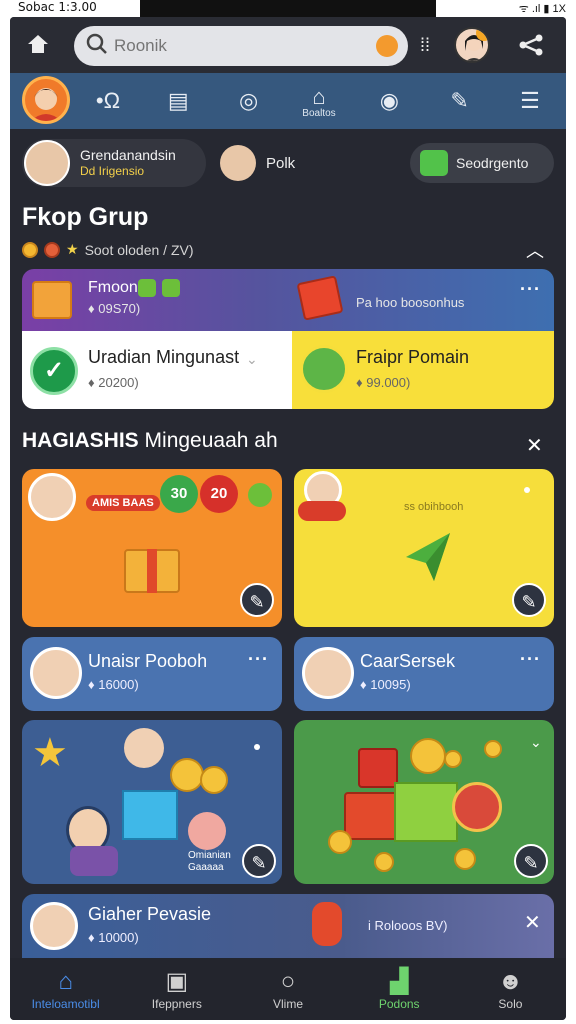 This screenshot has height=1024, width=576. I want to click on row-left-sub: ♦ 16000), so click(113, 684).